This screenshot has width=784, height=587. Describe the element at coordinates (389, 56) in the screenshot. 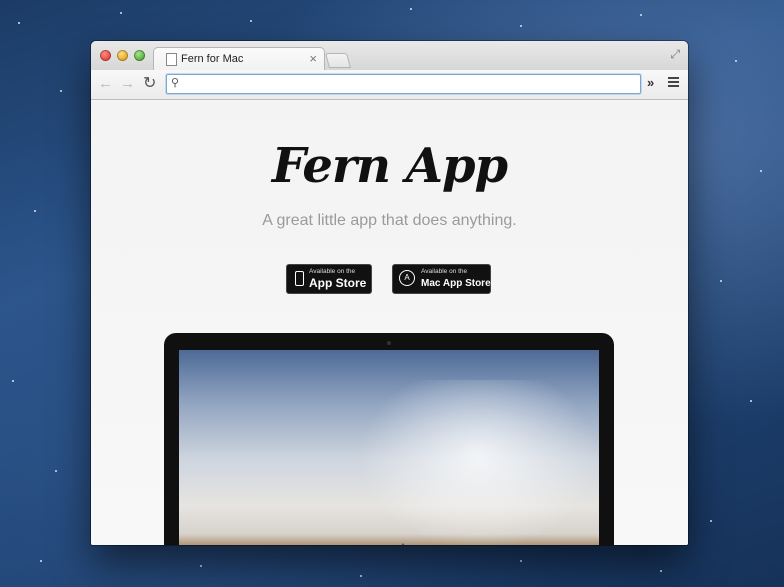

I see `tab-bar: Fern for Mac × ⤢` at that location.